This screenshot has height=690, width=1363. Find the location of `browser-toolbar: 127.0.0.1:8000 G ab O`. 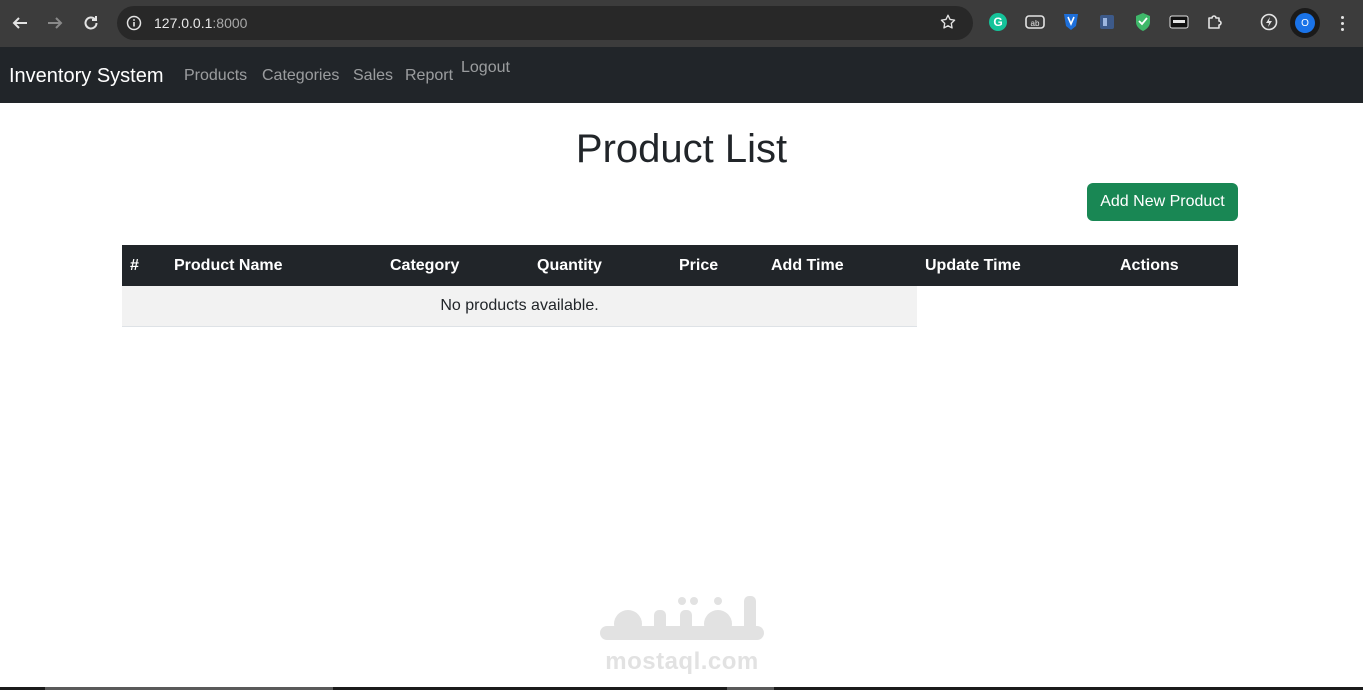

browser-toolbar: 127.0.0.1:8000 G ab O is located at coordinates (681, 23).